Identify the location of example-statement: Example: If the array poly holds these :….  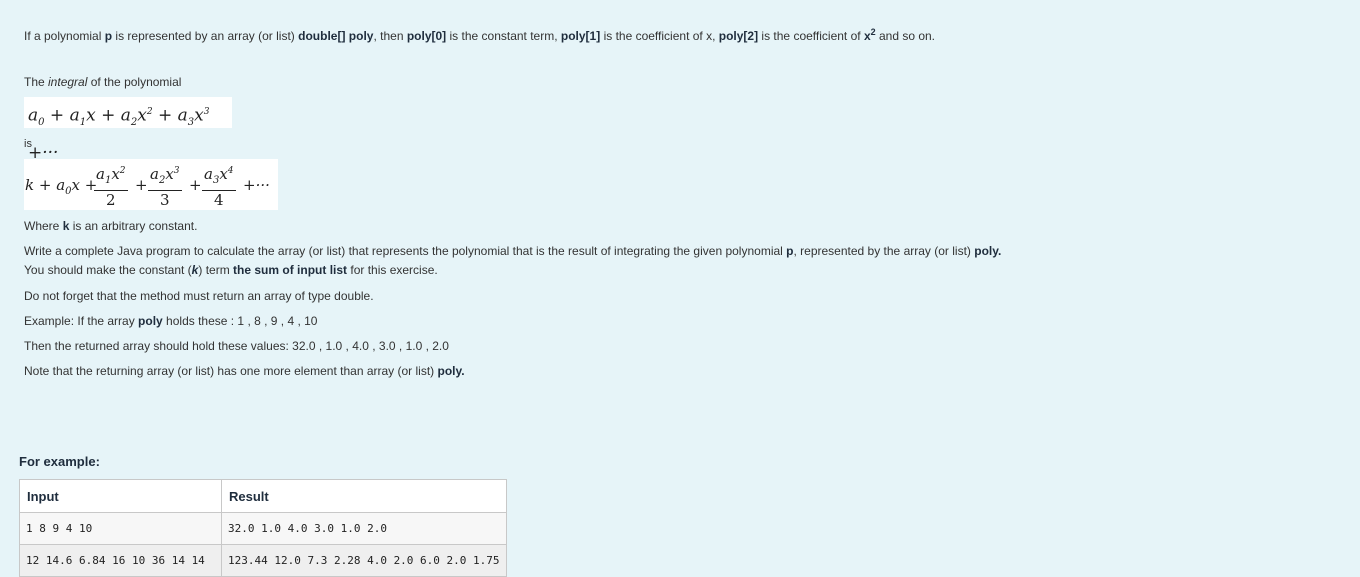
(171, 321).